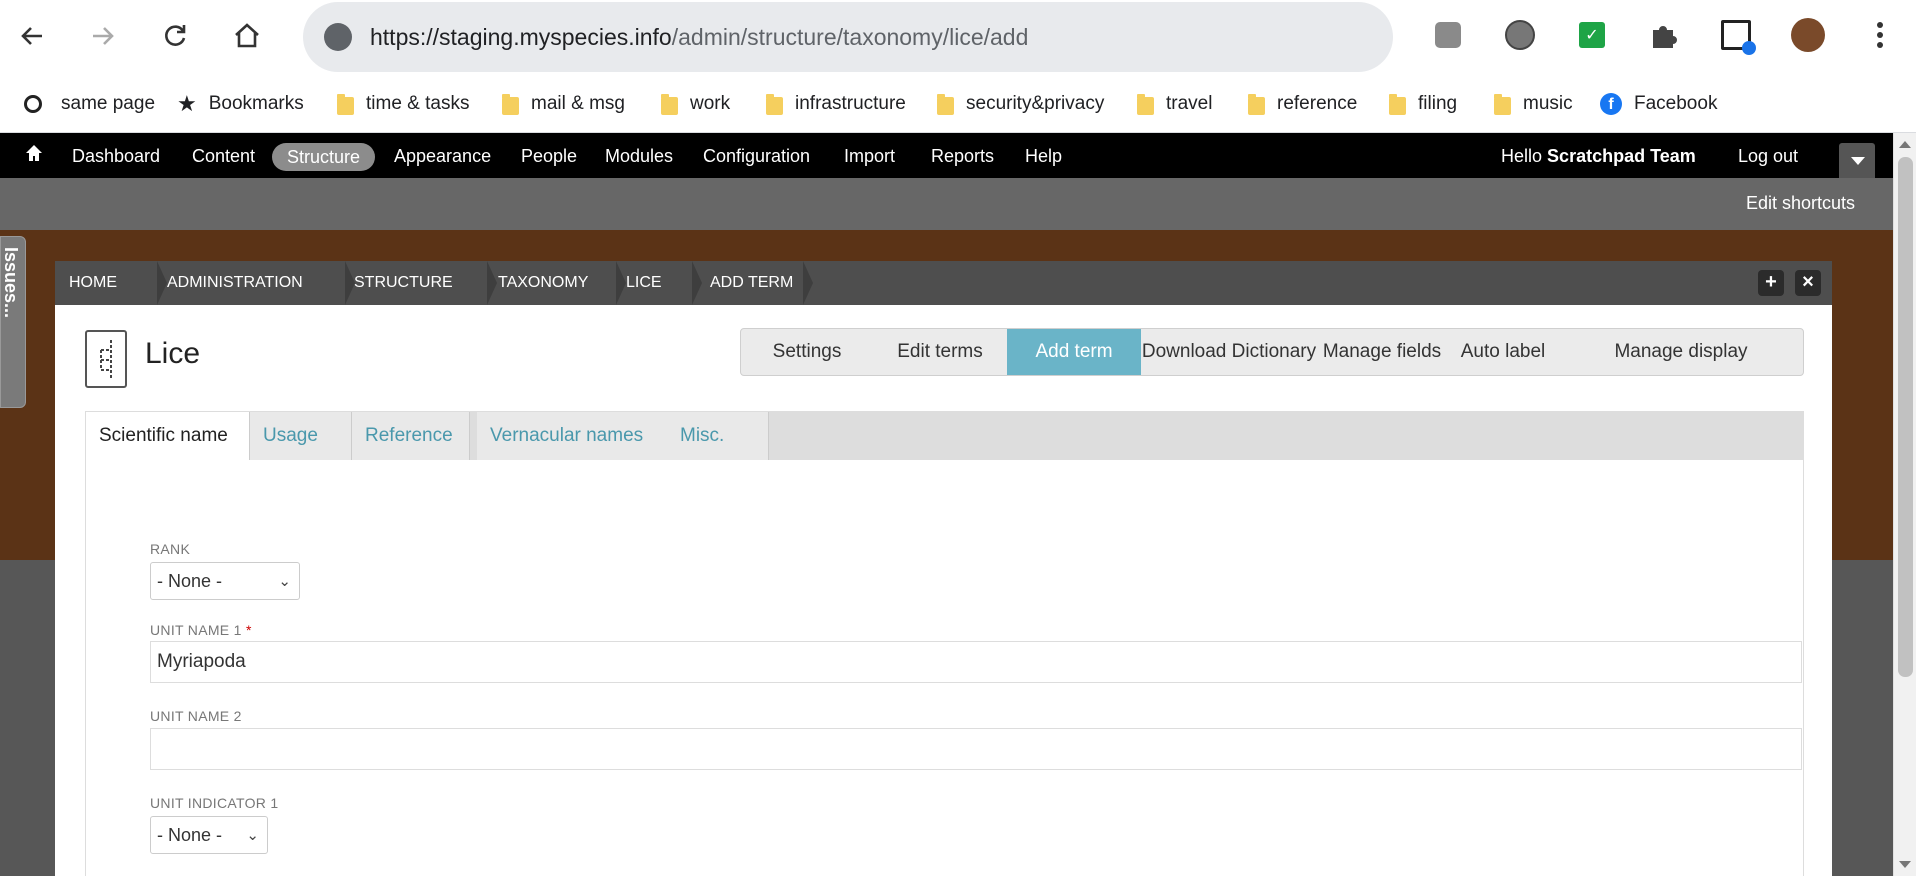 Image resolution: width=1916 pixels, height=876 pixels. What do you see at coordinates (940, 352) in the screenshot?
I see `tab-edit-terms: Edit terms` at bounding box center [940, 352].